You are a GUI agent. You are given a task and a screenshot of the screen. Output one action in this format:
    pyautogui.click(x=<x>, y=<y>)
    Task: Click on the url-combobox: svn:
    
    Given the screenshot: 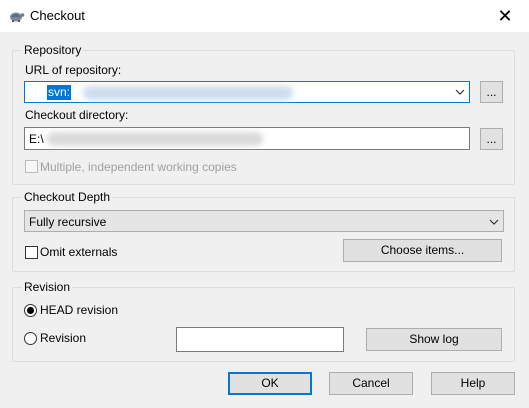 What is the action you would take?
    pyautogui.click(x=247, y=92)
    